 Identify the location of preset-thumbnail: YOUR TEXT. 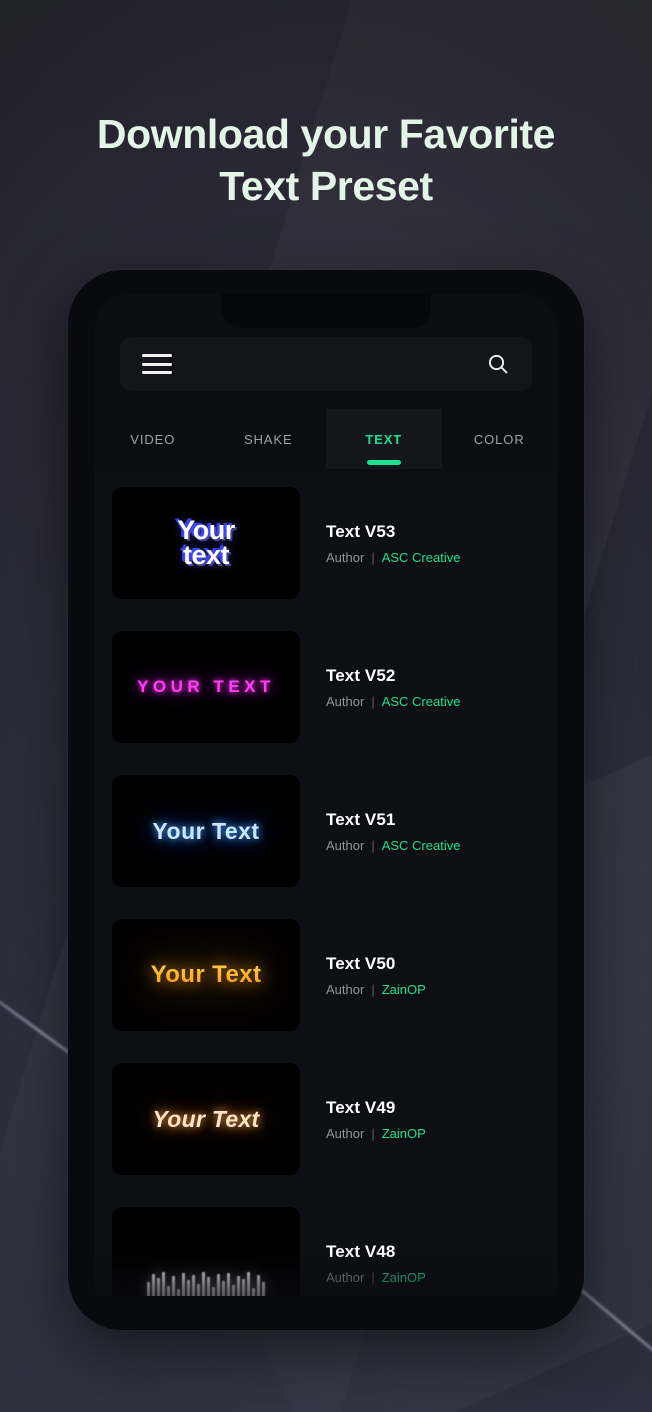
(206, 687).